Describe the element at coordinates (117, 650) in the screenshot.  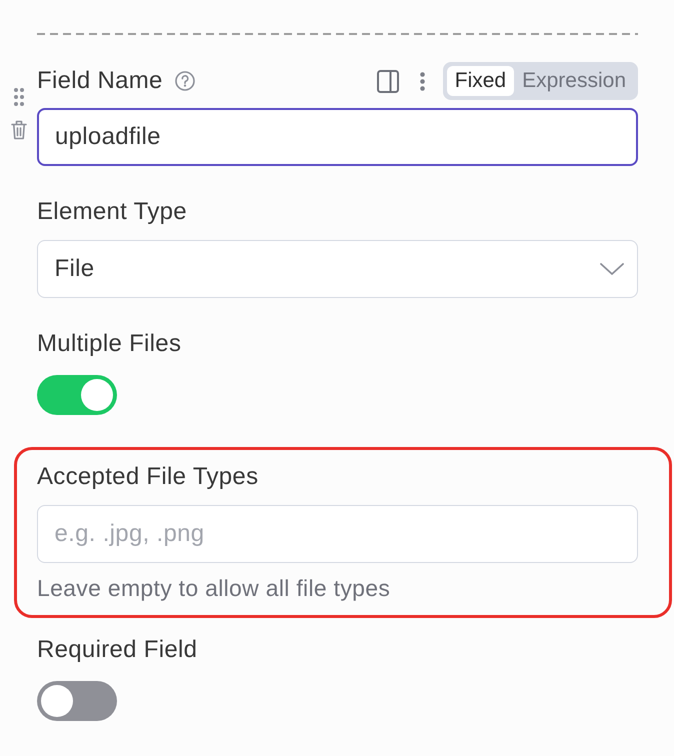
I see `field-label: Required Field` at that location.